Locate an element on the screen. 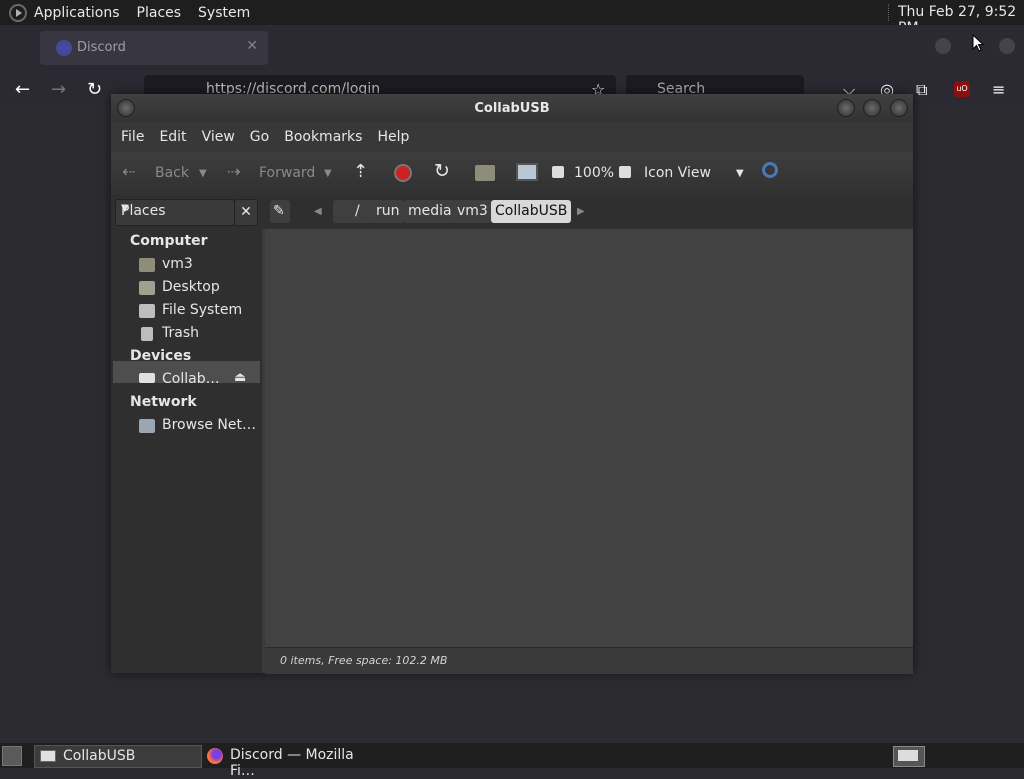 This screenshot has width=1024, height=779. zoom-level: 100% is located at coordinates (594, 173).